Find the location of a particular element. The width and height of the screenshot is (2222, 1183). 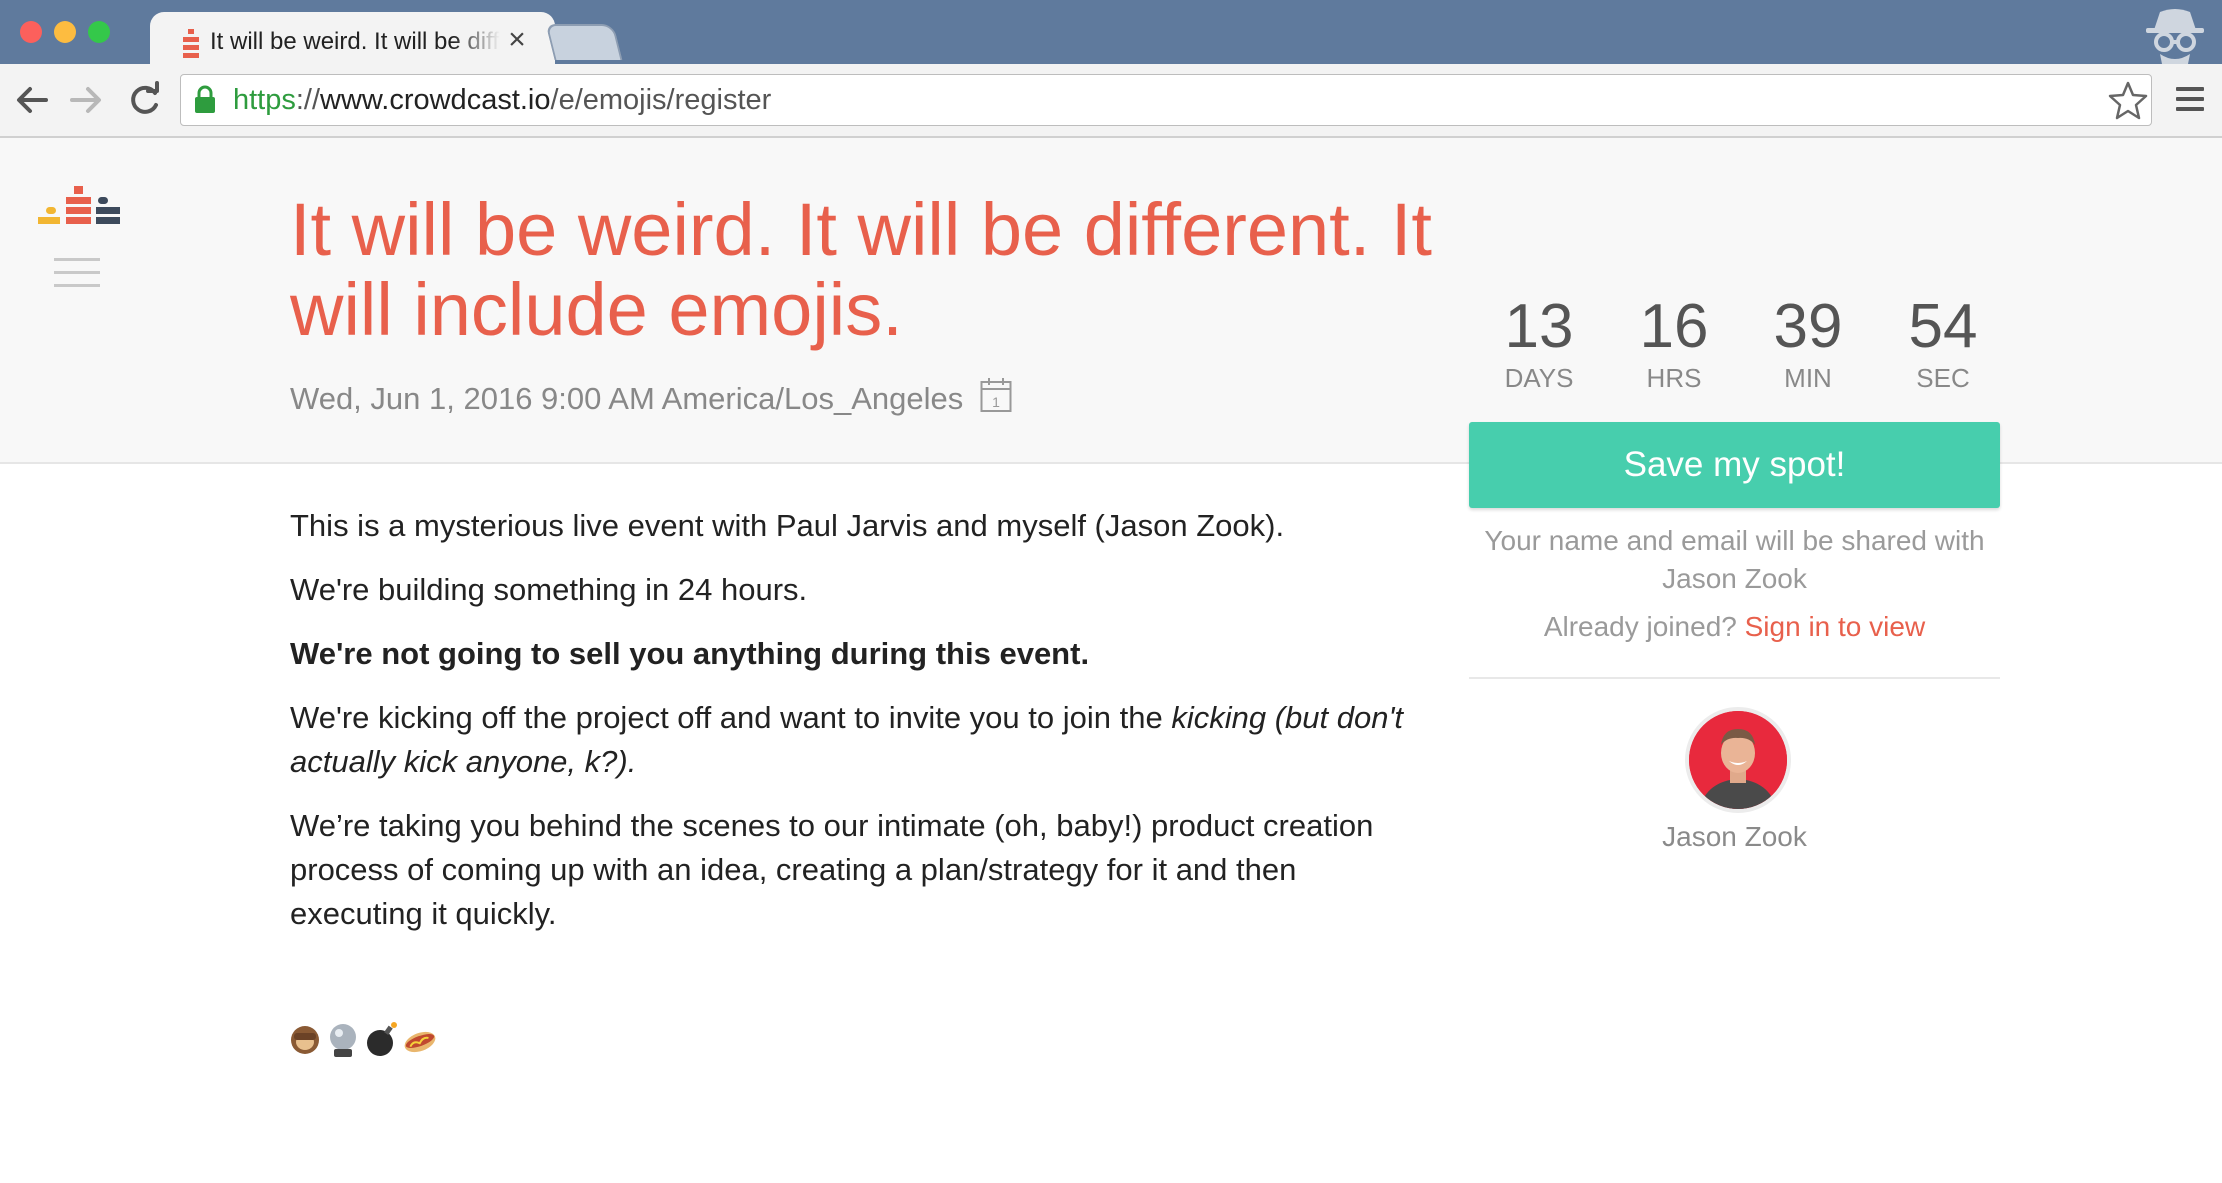

tab-close-icon: × is located at coordinates (517, 40).